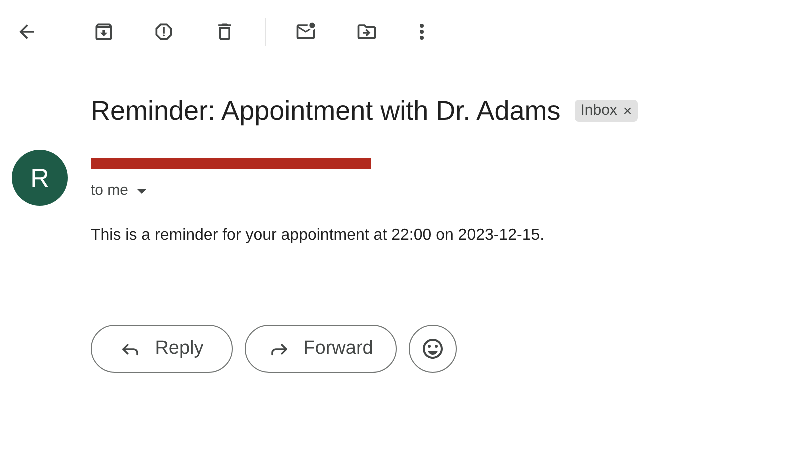 The width and height of the screenshot is (806, 456). I want to click on forward-button: Forward, so click(321, 349).